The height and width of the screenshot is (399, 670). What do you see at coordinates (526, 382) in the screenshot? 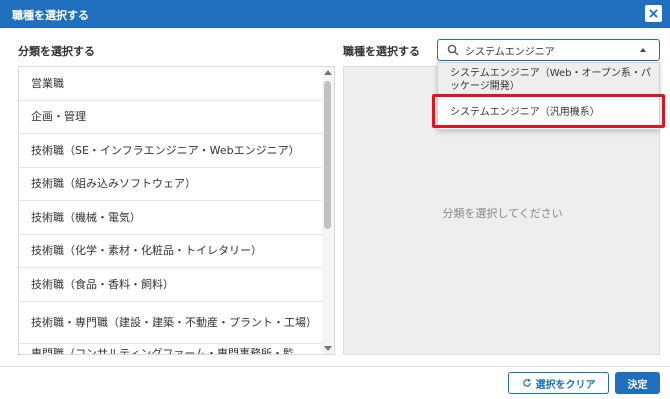
I see `reset-icon` at bounding box center [526, 382].